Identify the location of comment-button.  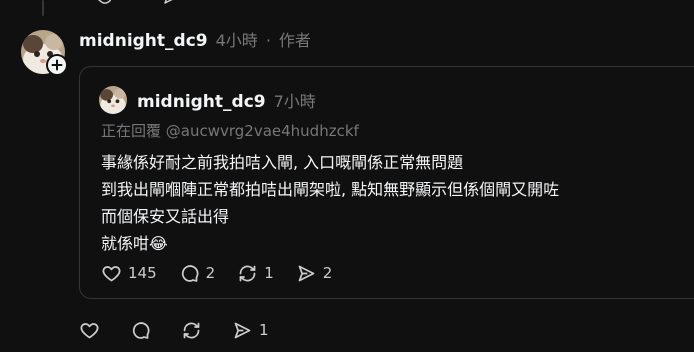
(140, 330).